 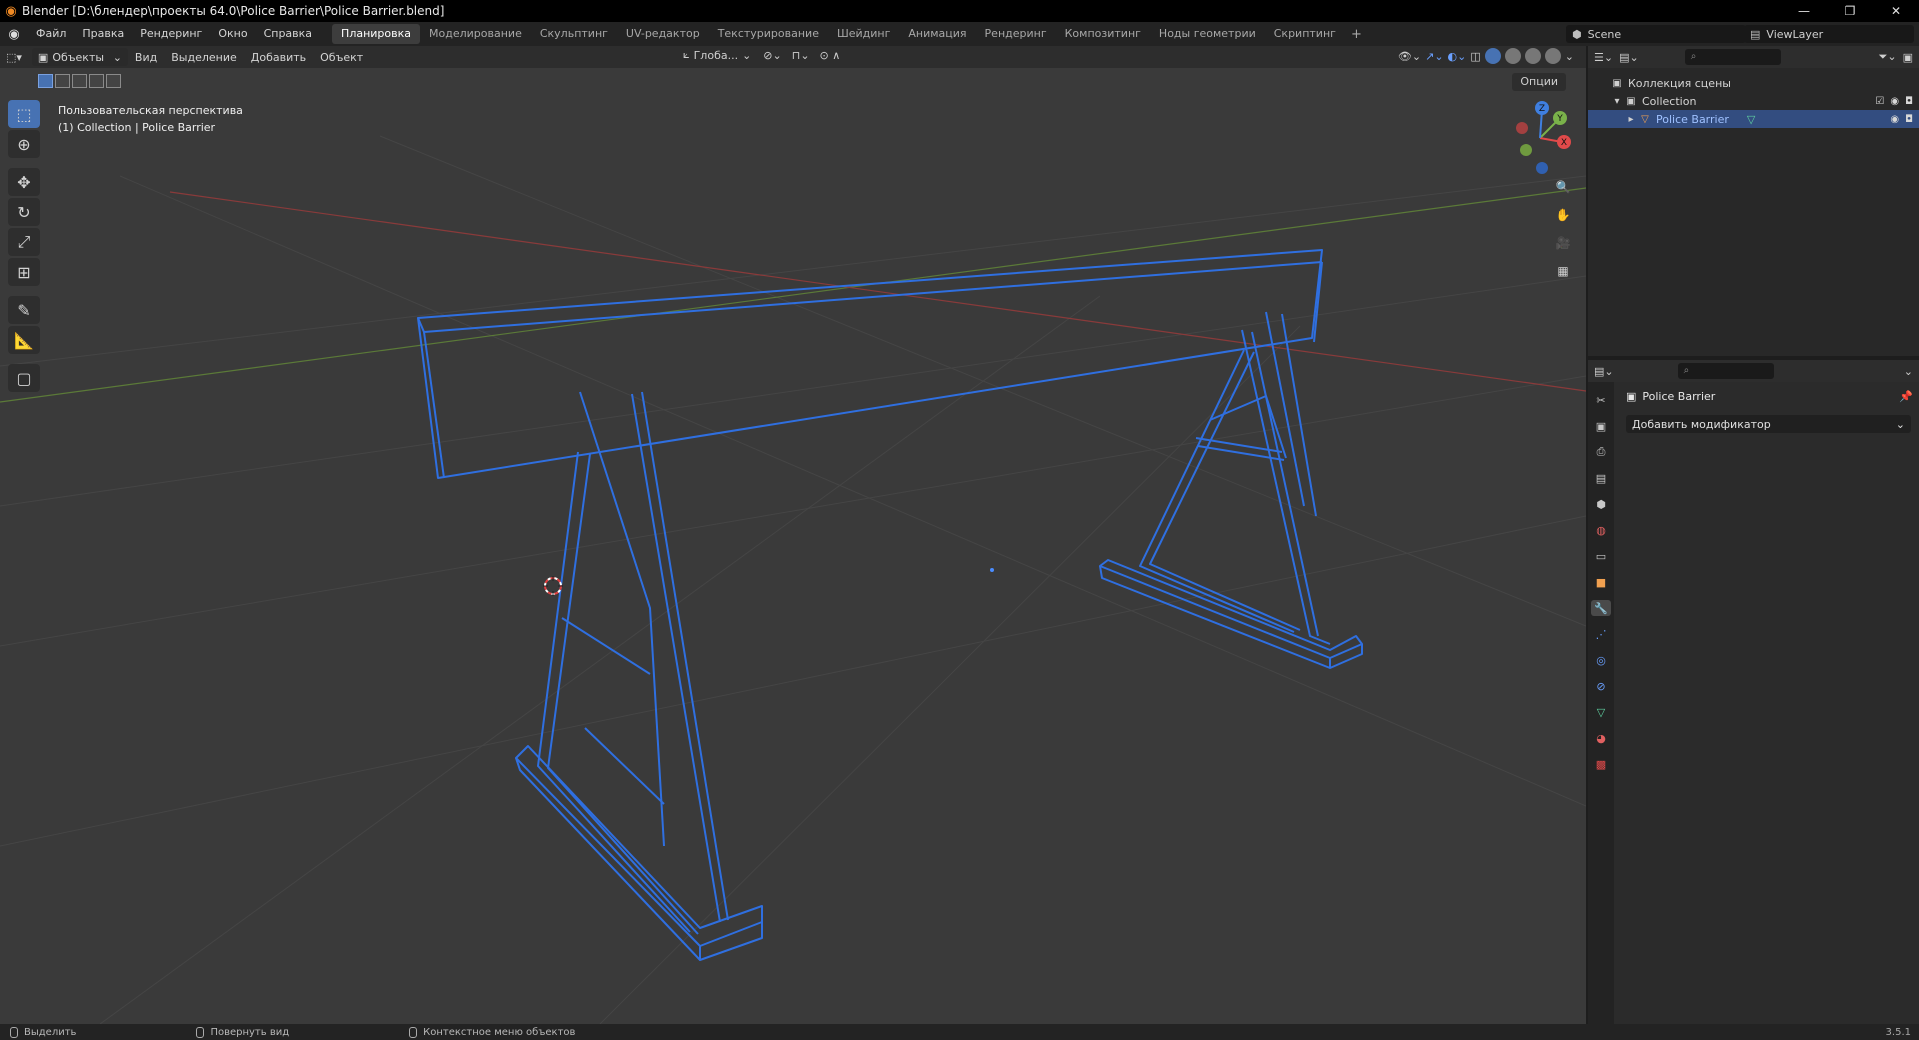 What do you see at coordinates (1601, 686) in the screenshot?
I see `constraints-tab-icon: ⊘` at bounding box center [1601, 686].